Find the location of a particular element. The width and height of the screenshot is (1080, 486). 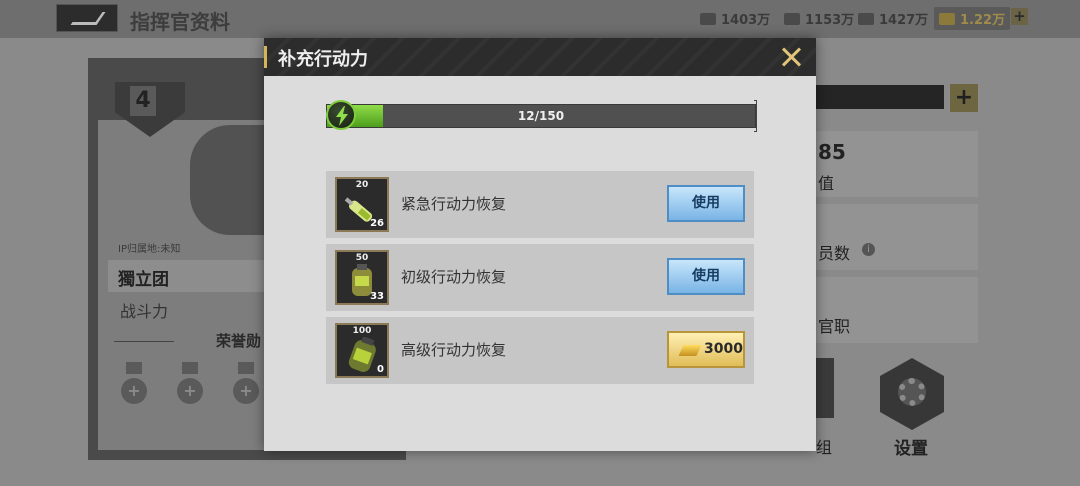

gold-price: 3000 is located at coordinates (723, 349).